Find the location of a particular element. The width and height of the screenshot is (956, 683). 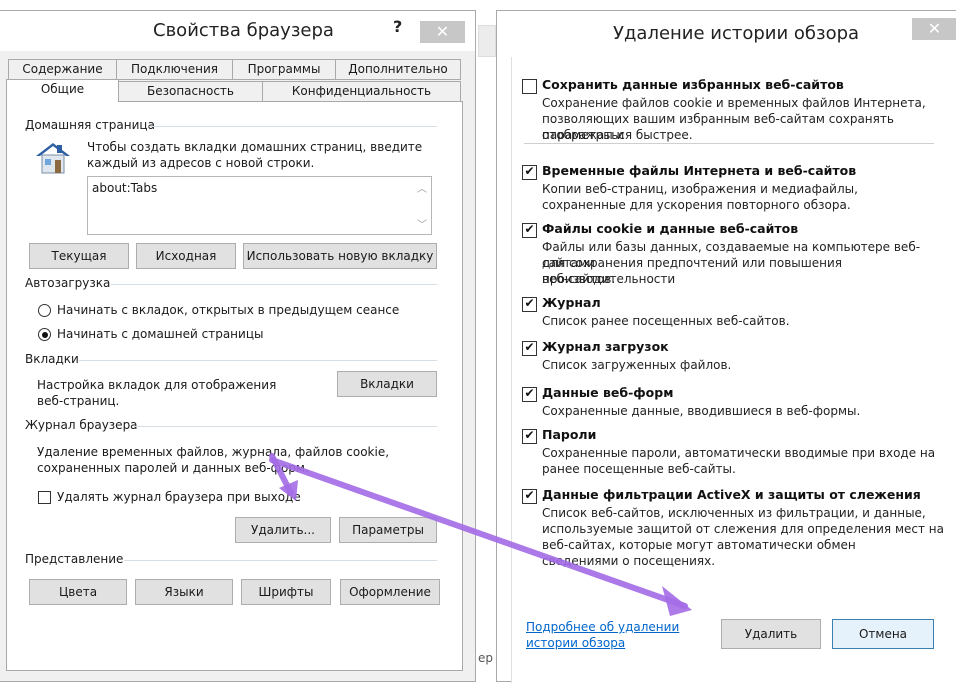

scroll-up-icon: ︿ is located at coordinates (422, 187).